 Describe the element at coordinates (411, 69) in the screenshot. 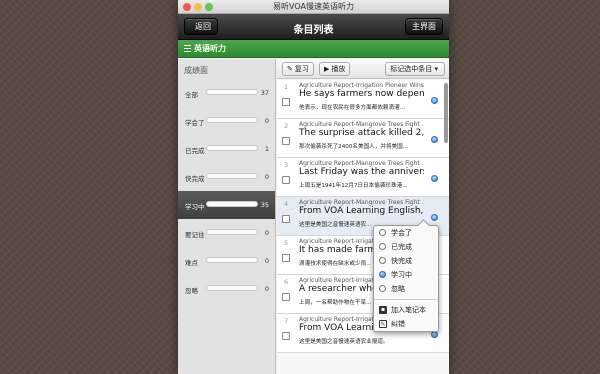

I see `mark-label: 标记选中条目` at that location.